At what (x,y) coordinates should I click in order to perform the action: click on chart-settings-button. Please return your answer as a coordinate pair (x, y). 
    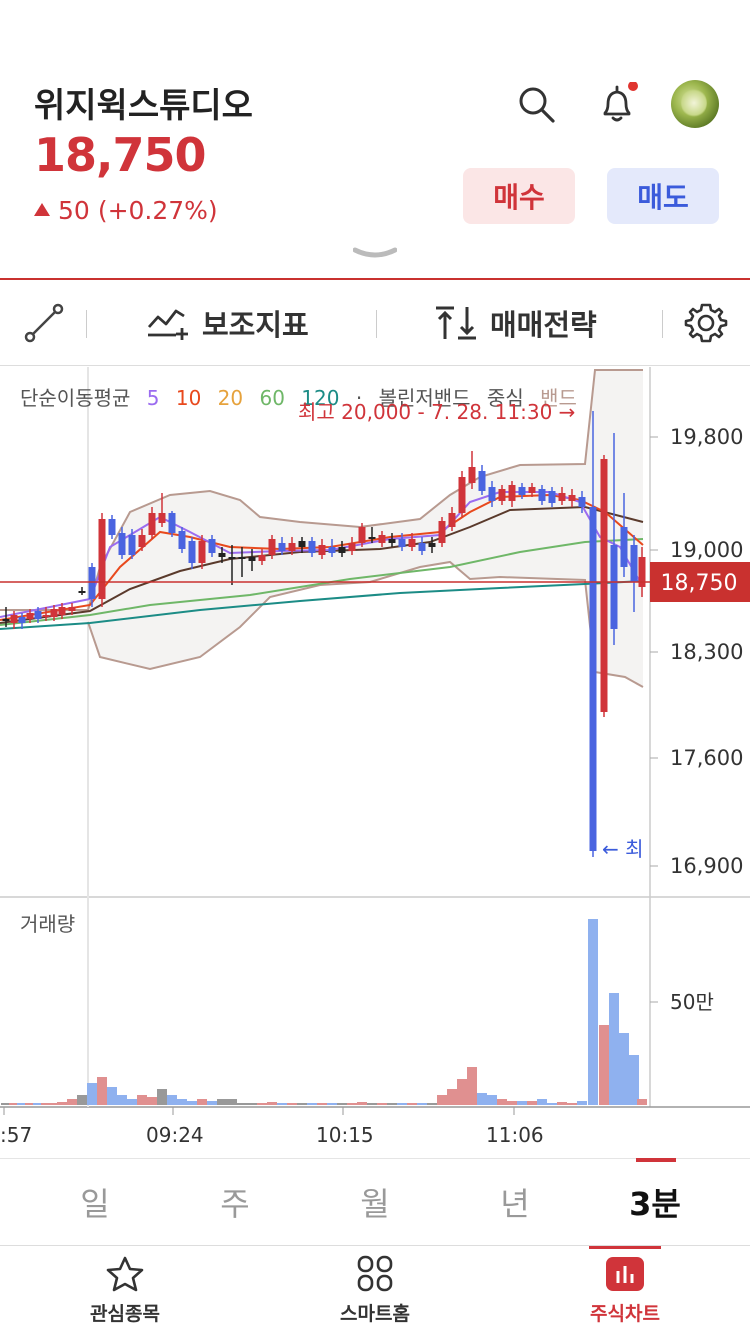
    Looking at the image, I should click on (706, 323).